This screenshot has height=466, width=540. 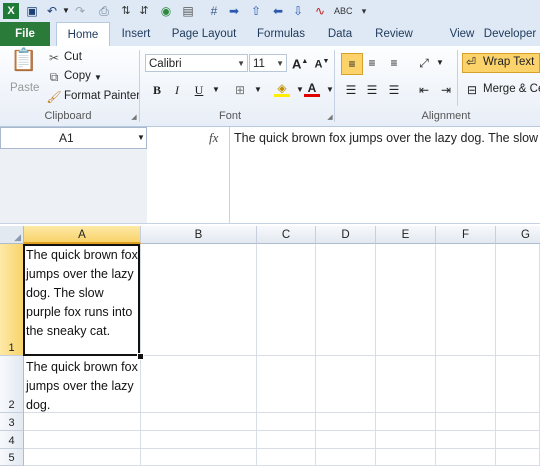 What do you see at coordinates (518, 235) in the screenshot?
I see `column-header-g: G` at bounding box center [518, 235].